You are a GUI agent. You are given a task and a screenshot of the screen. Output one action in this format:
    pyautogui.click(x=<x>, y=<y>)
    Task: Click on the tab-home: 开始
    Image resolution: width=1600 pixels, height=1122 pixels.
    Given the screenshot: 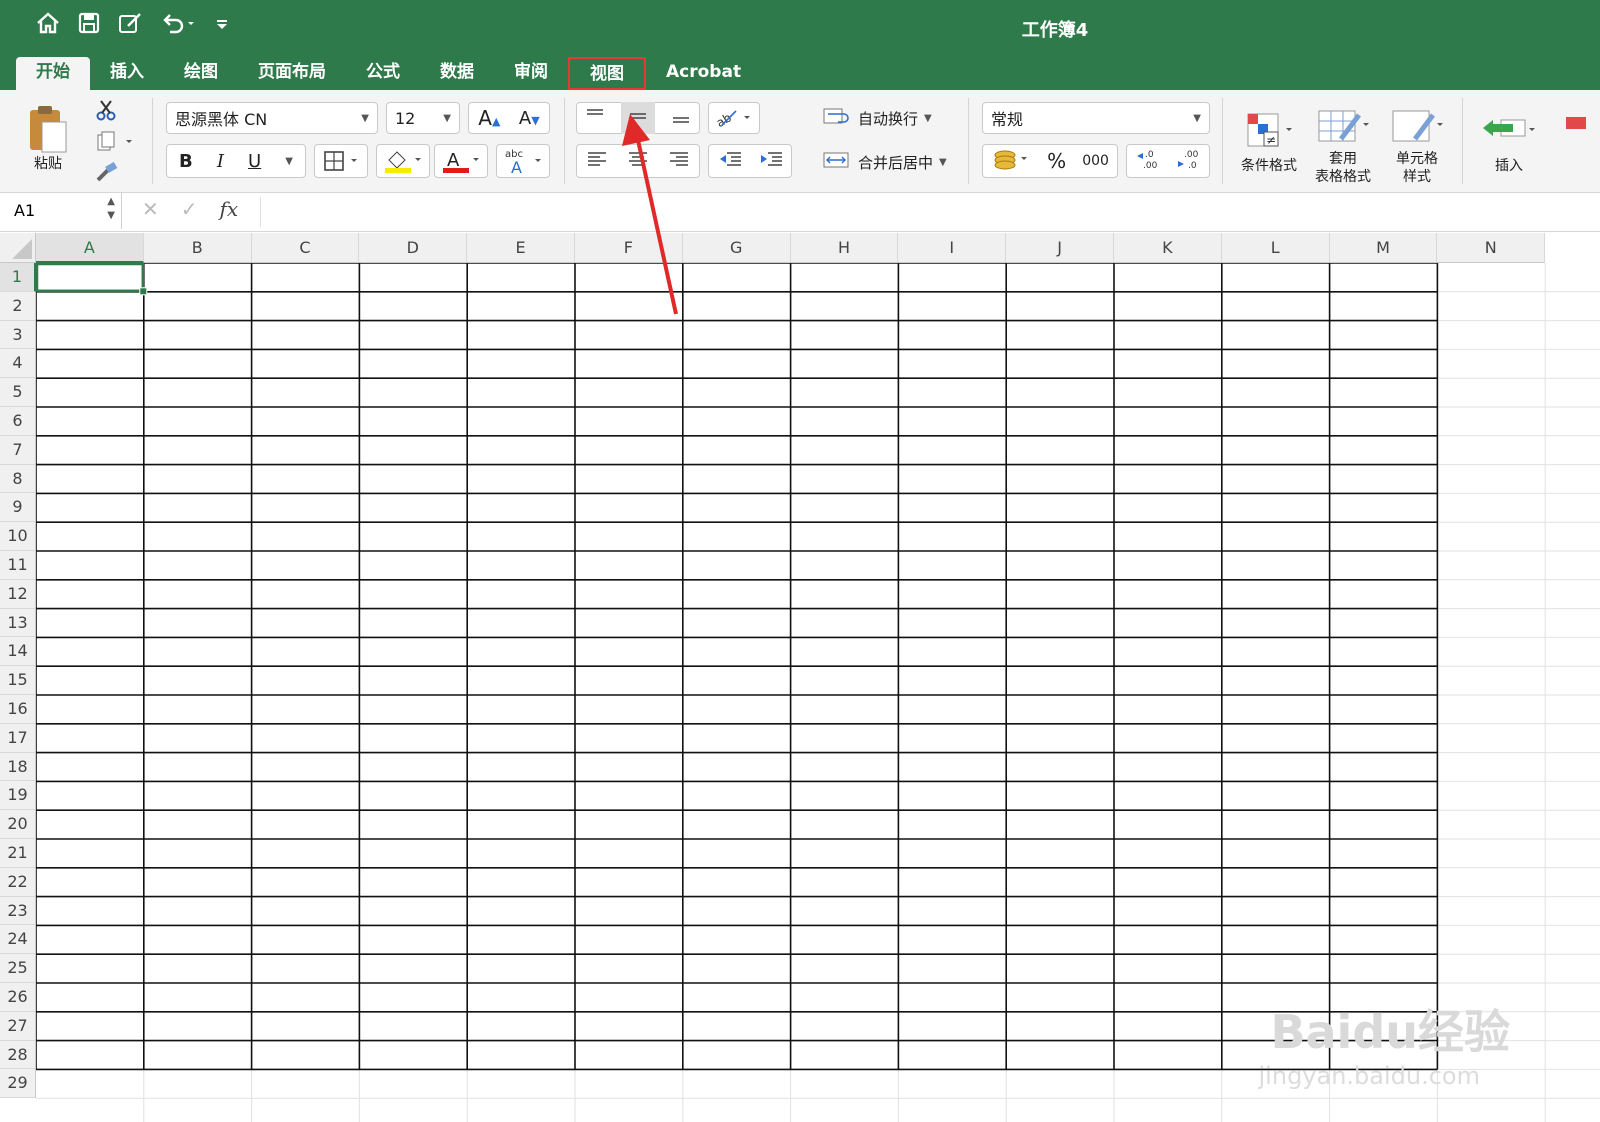 What is the action you would take?
    pyautogui.click(x=53, y=73)
    